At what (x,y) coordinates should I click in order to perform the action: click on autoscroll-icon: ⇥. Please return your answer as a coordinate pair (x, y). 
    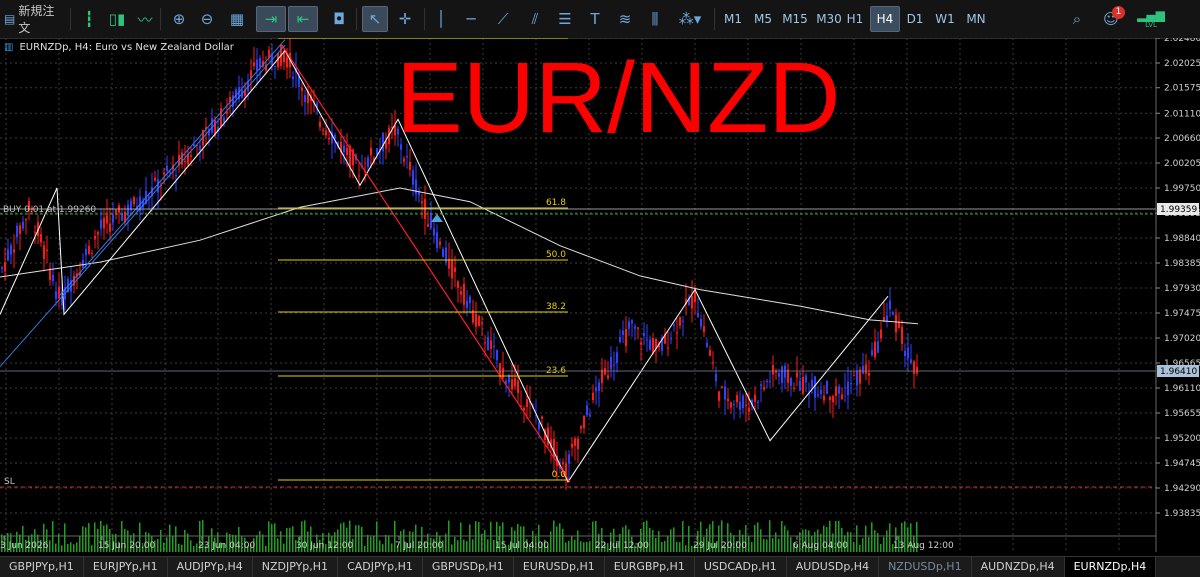
    Looking at the image, I should click on (271, 19).